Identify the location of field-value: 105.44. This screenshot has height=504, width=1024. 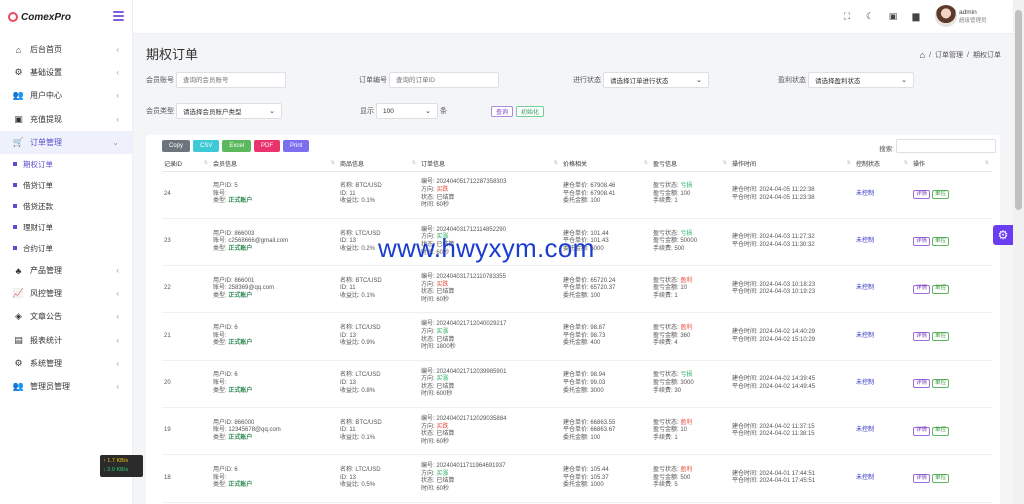
(599, 470).